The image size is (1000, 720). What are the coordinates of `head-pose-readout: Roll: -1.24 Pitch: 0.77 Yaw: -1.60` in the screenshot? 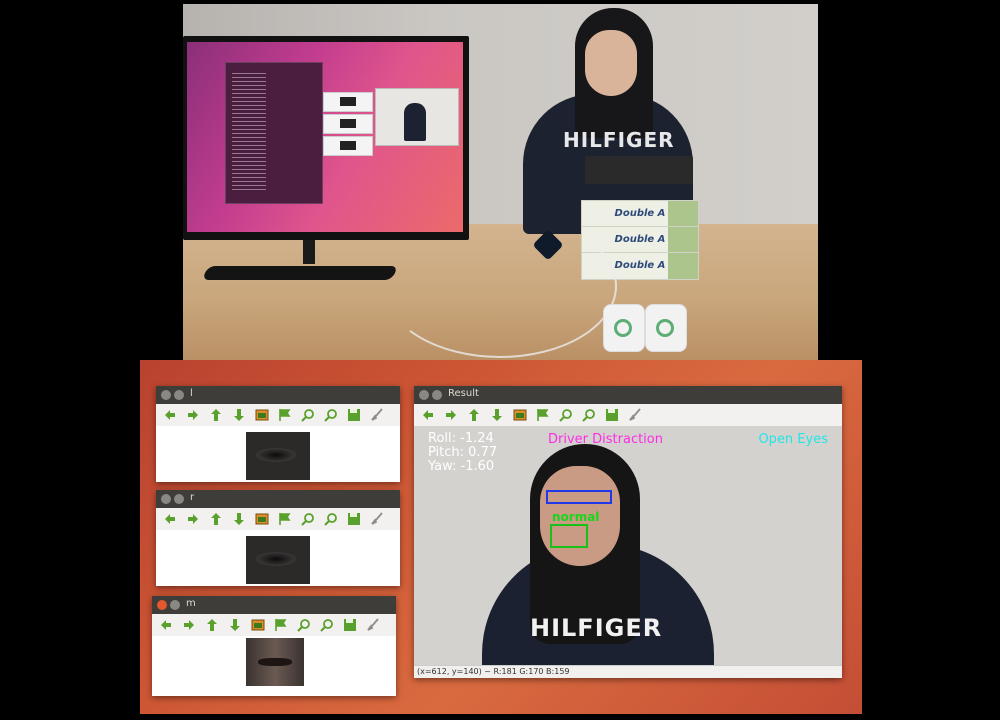 It's located at (462, 453).